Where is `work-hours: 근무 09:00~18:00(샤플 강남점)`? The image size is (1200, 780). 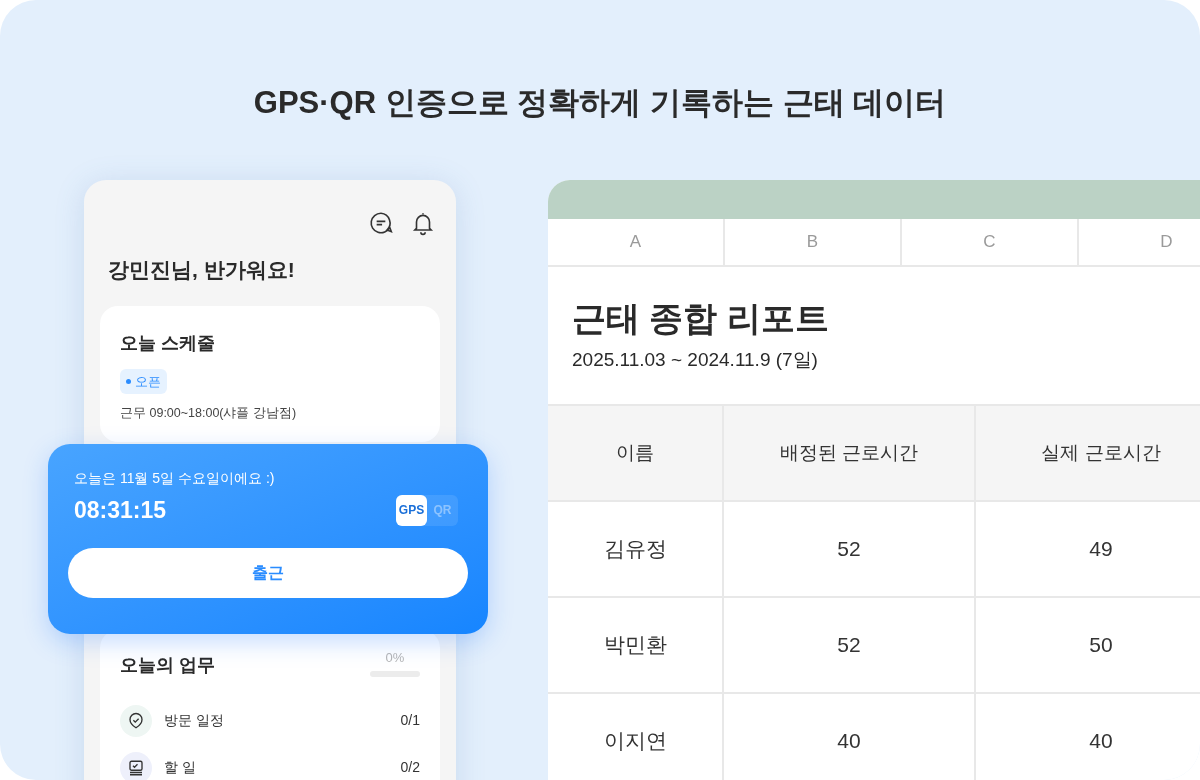
work-hours: 근무 09:00~18:00(샤플 강남점) is located at coordinates (209, 413).